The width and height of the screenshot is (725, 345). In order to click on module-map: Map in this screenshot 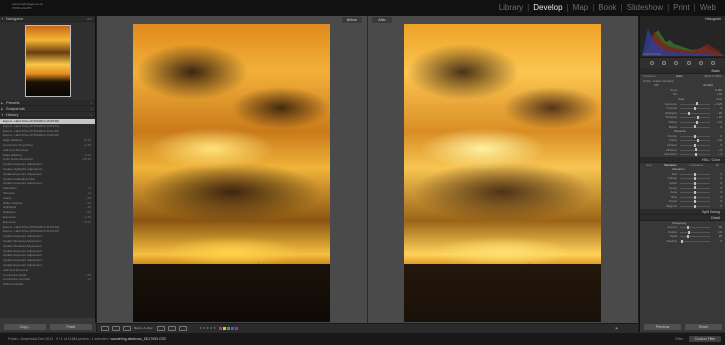, I will do `click(581, 8)`.